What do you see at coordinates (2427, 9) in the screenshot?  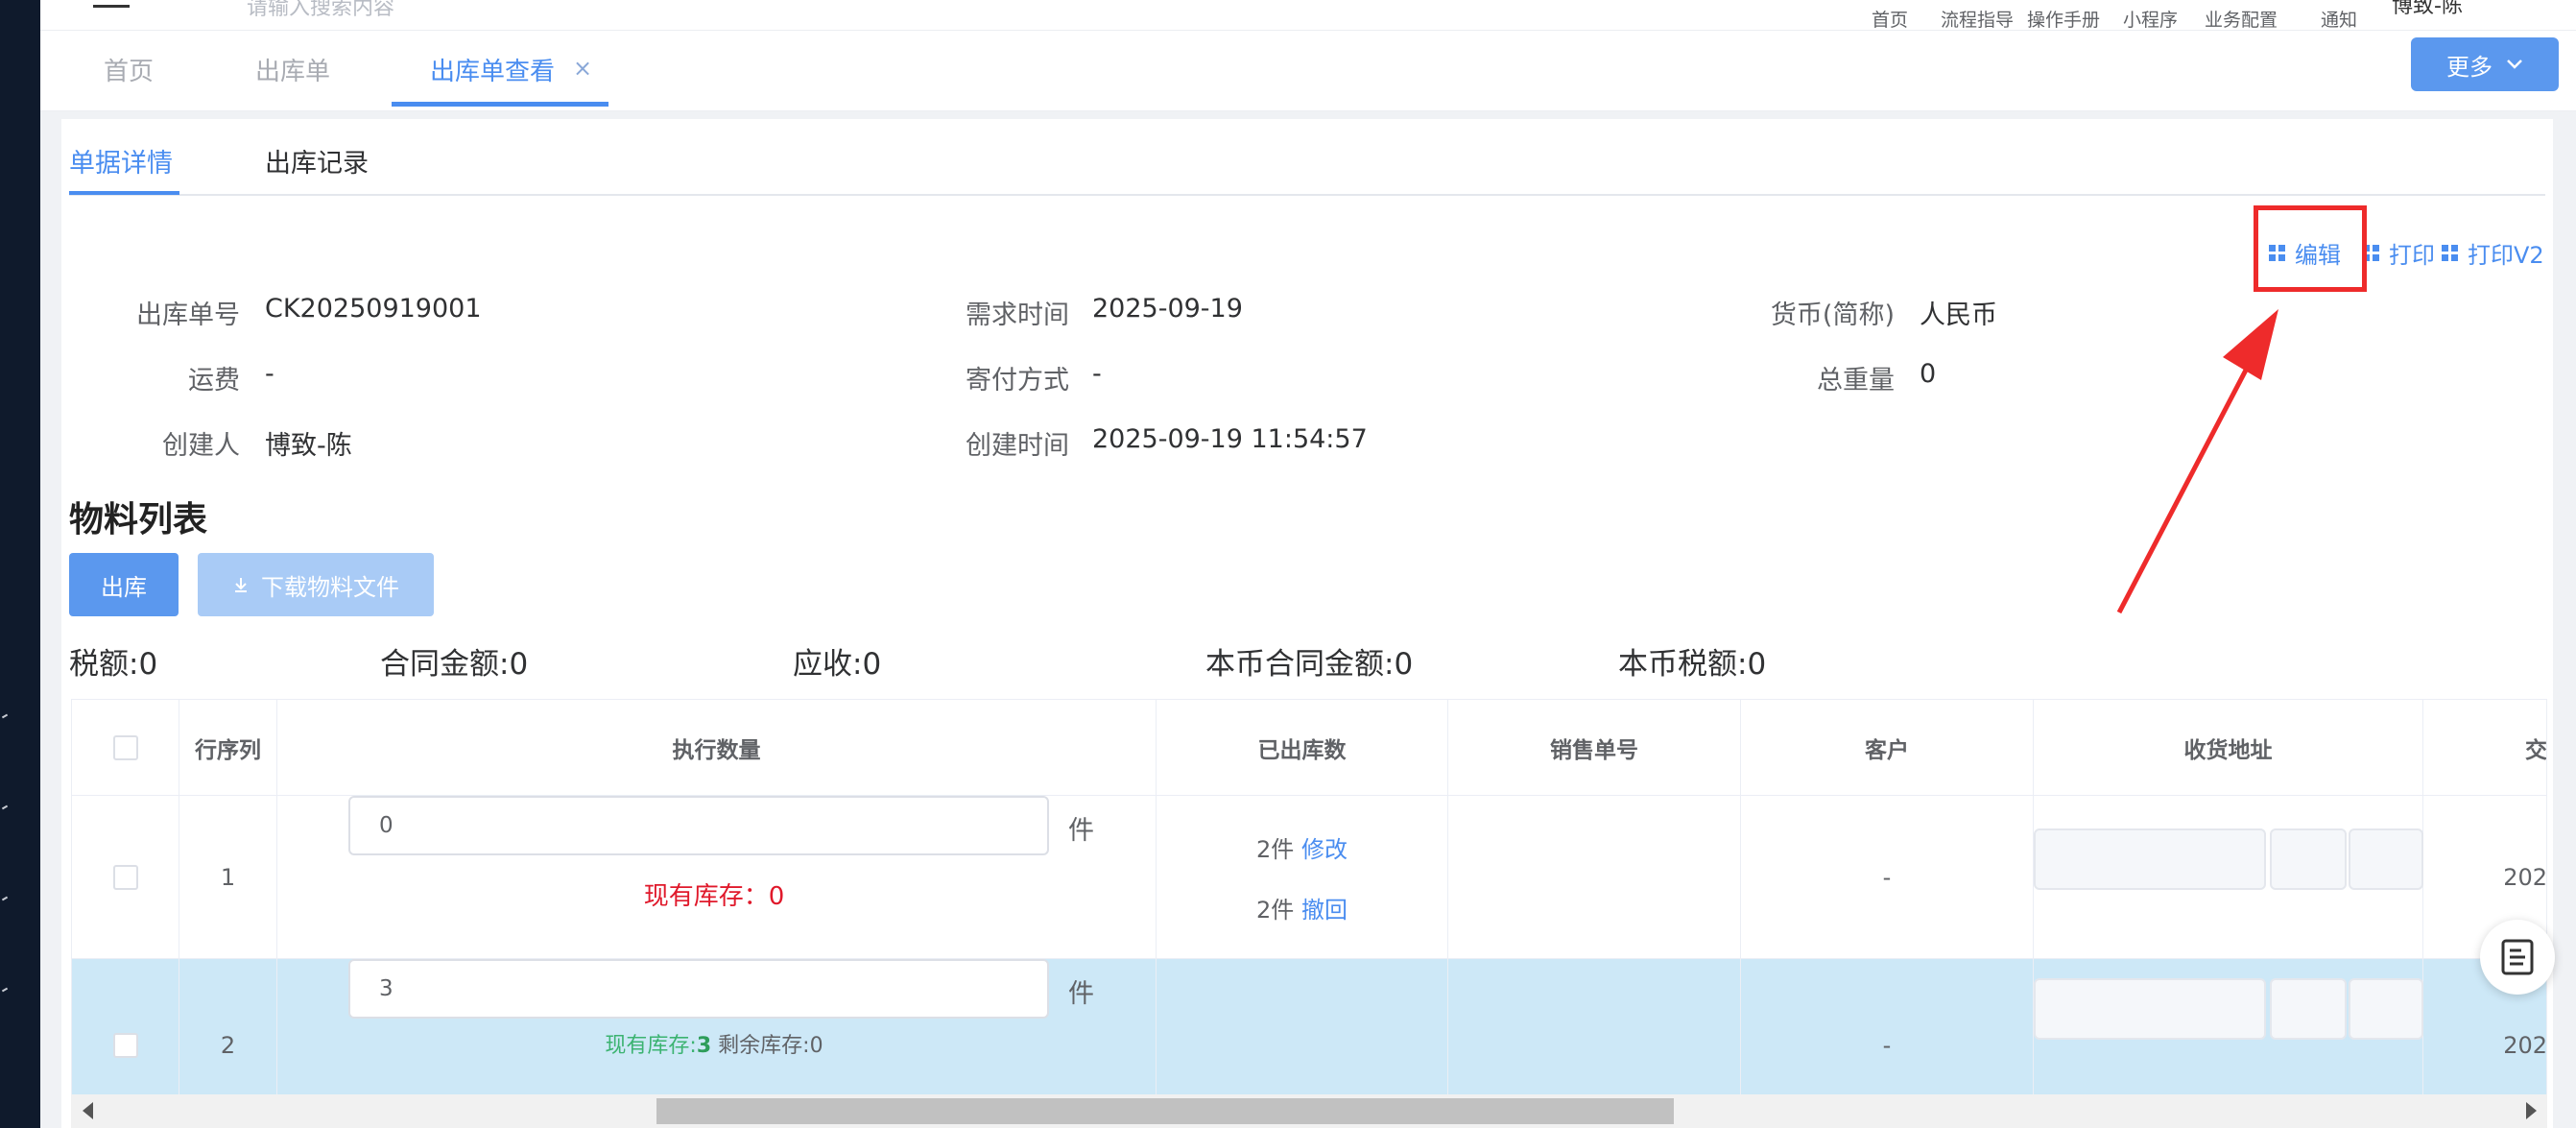 I see `user-name: 博致-陈` at bounding box center [2427, 9].